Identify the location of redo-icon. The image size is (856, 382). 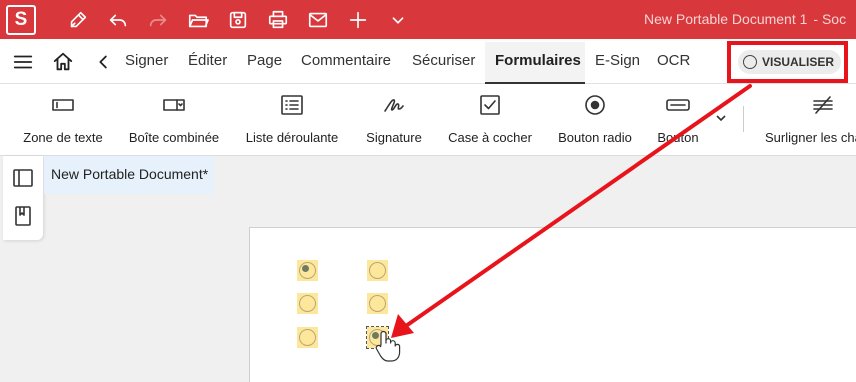
(158, 20).